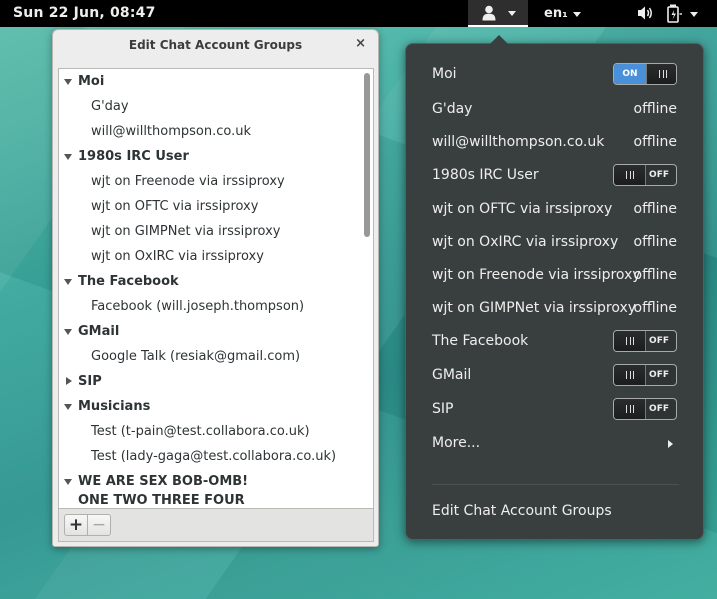  I want to click on dialog-title: Edit Chat Account Groups, so click(215, 45).